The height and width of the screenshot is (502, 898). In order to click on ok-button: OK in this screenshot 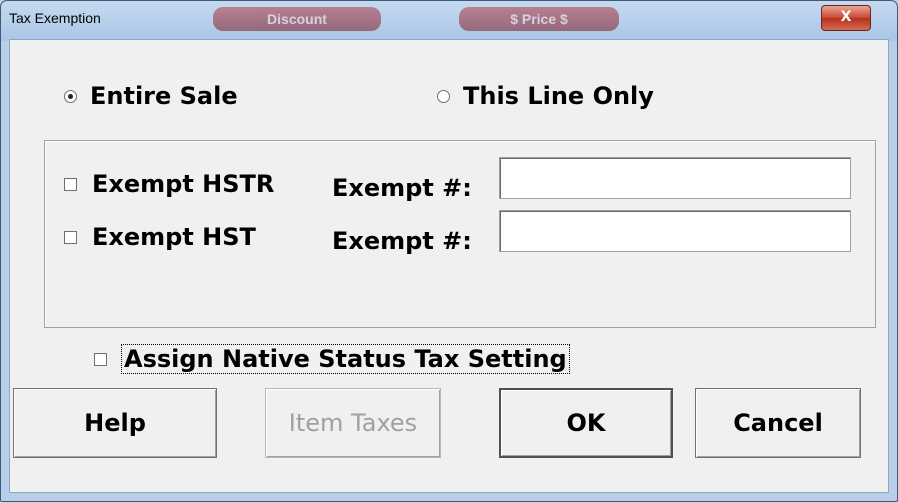, I will do `click(586, 423)`.